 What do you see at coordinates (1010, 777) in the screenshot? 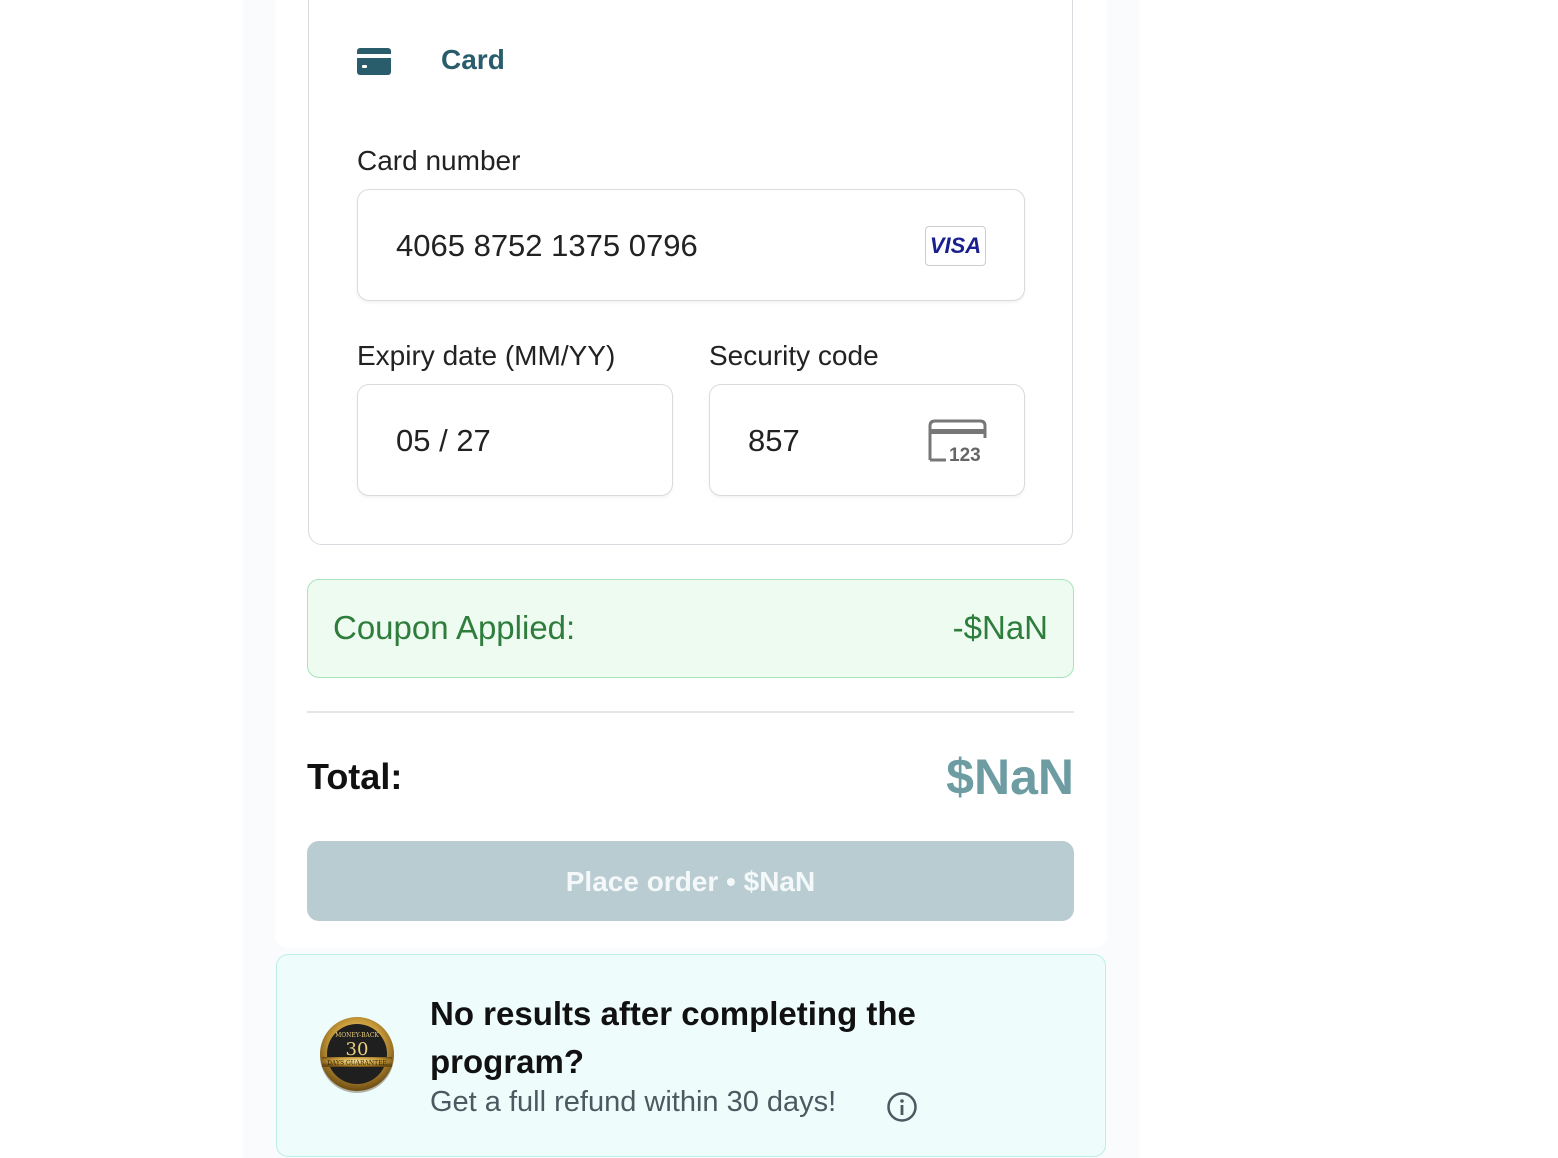
I see `total-value: $NaN` at bounding box center [1010, 777].